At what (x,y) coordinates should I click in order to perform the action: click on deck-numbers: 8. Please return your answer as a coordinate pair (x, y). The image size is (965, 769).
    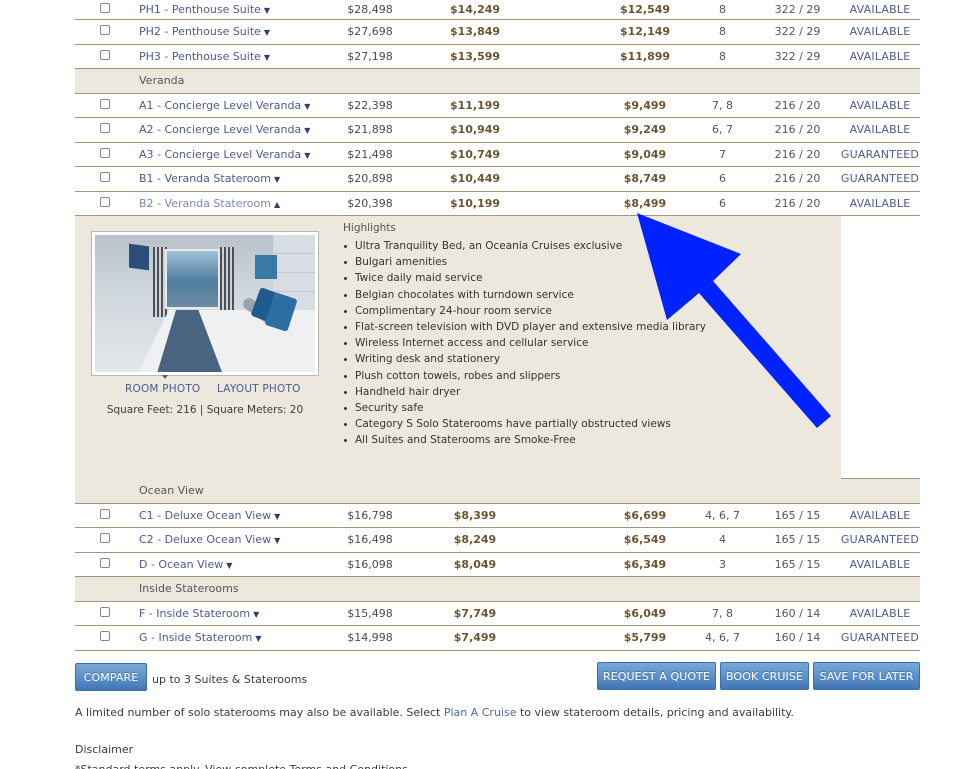
    Looking at the image, I should click on (722, 9).